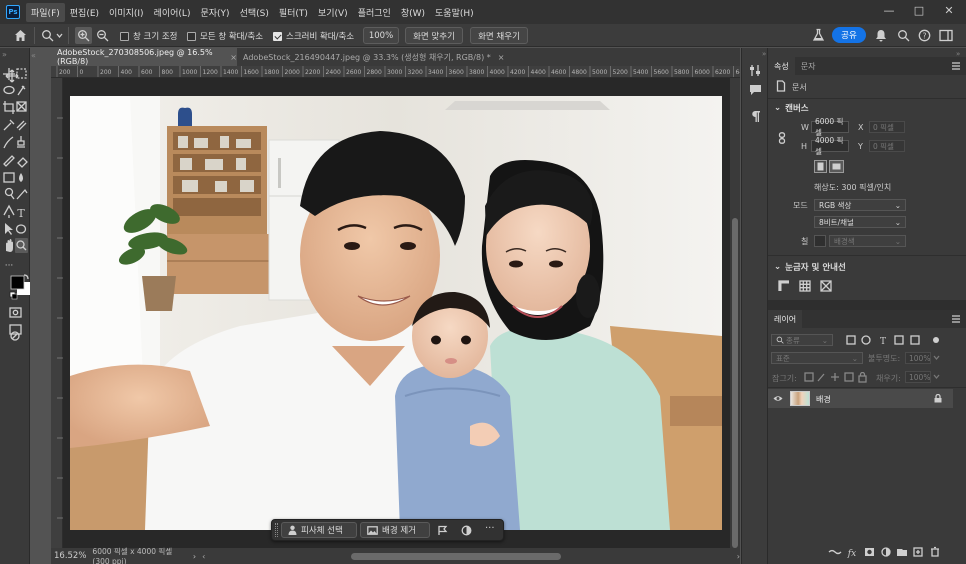 Image resolution: width=966 pixels, height=564 pixels. Describe the element at coordinates (949, 10) in the screenshot. I see `close-window-button: ✕` at that location.